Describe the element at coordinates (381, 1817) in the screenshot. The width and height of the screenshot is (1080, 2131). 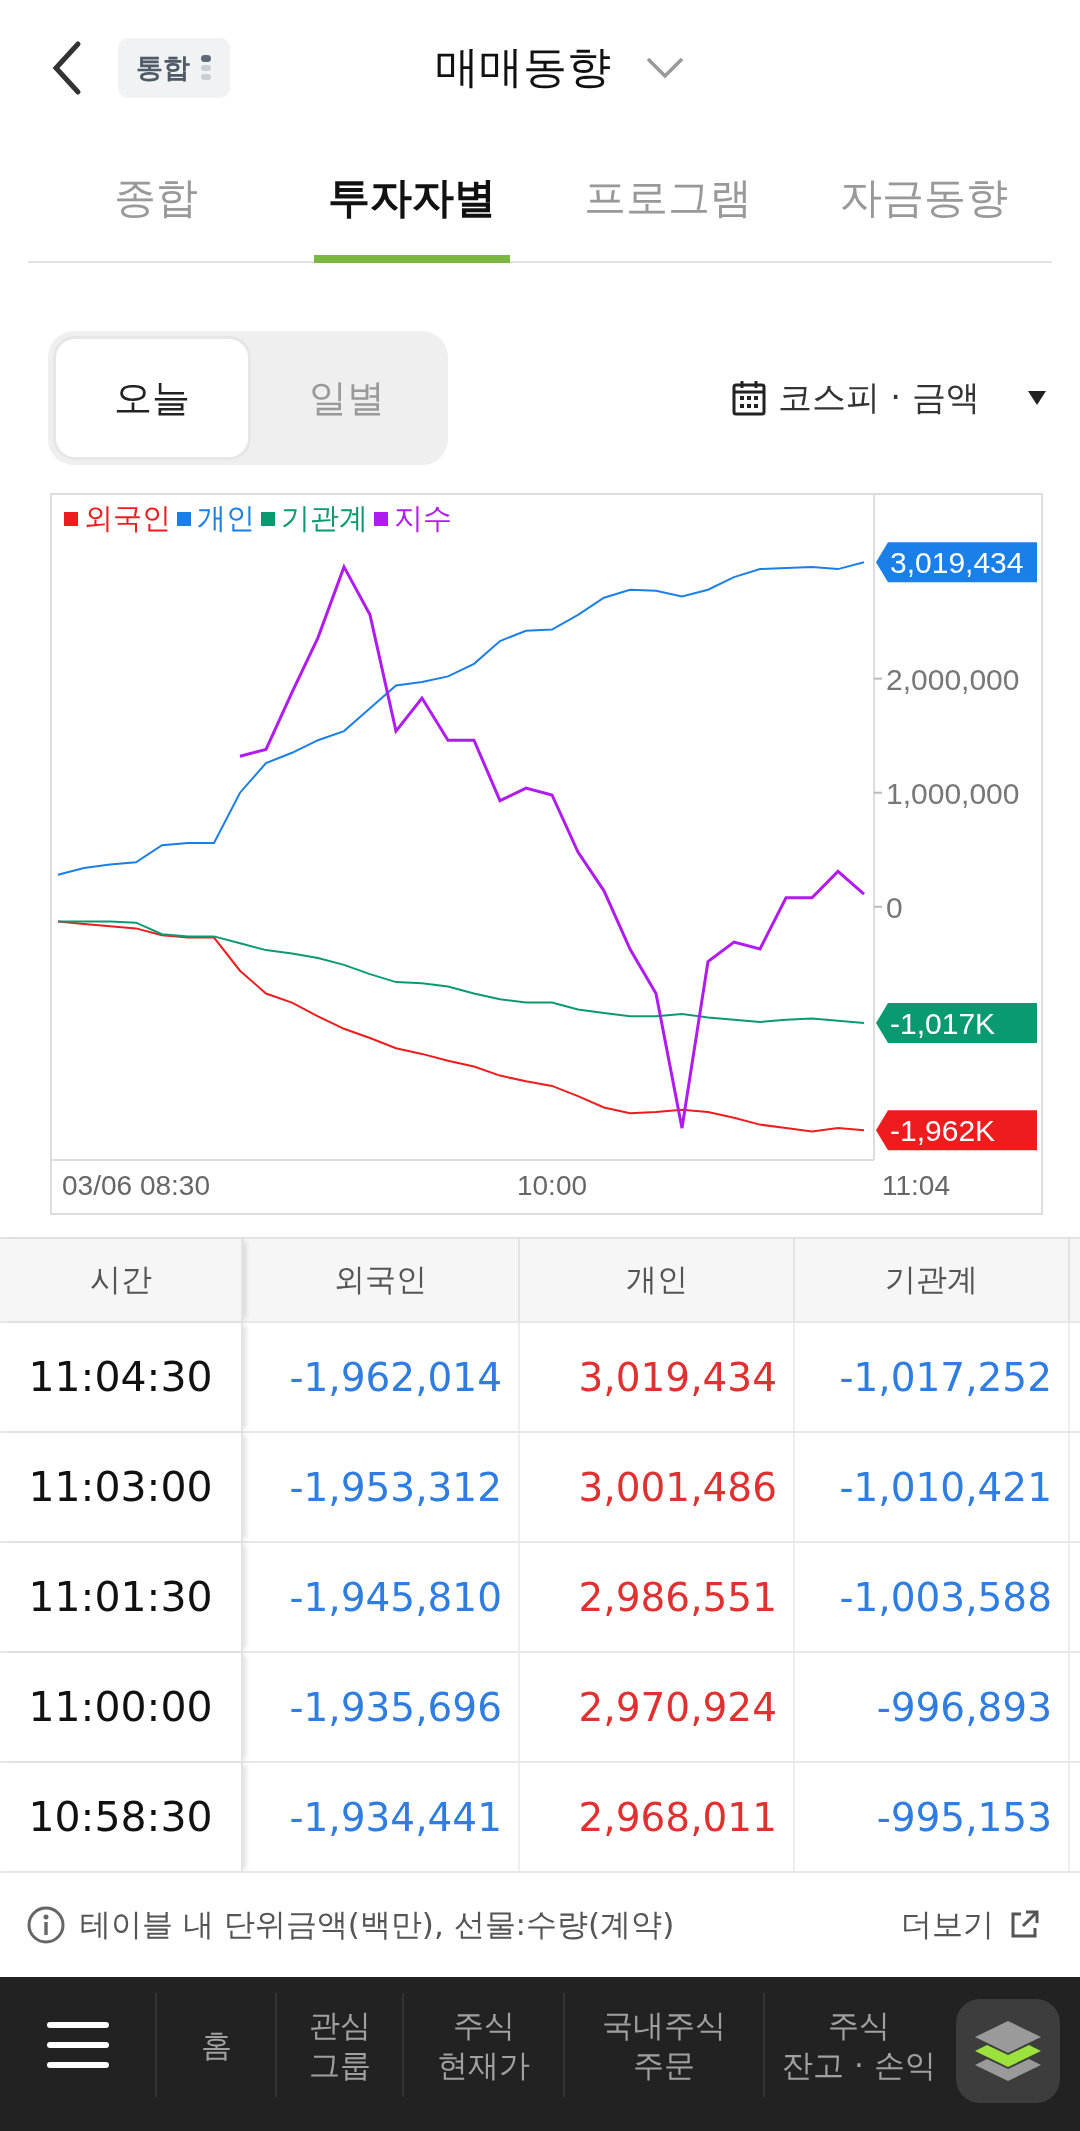
I see `table-cell: -1,934,441` at that location.